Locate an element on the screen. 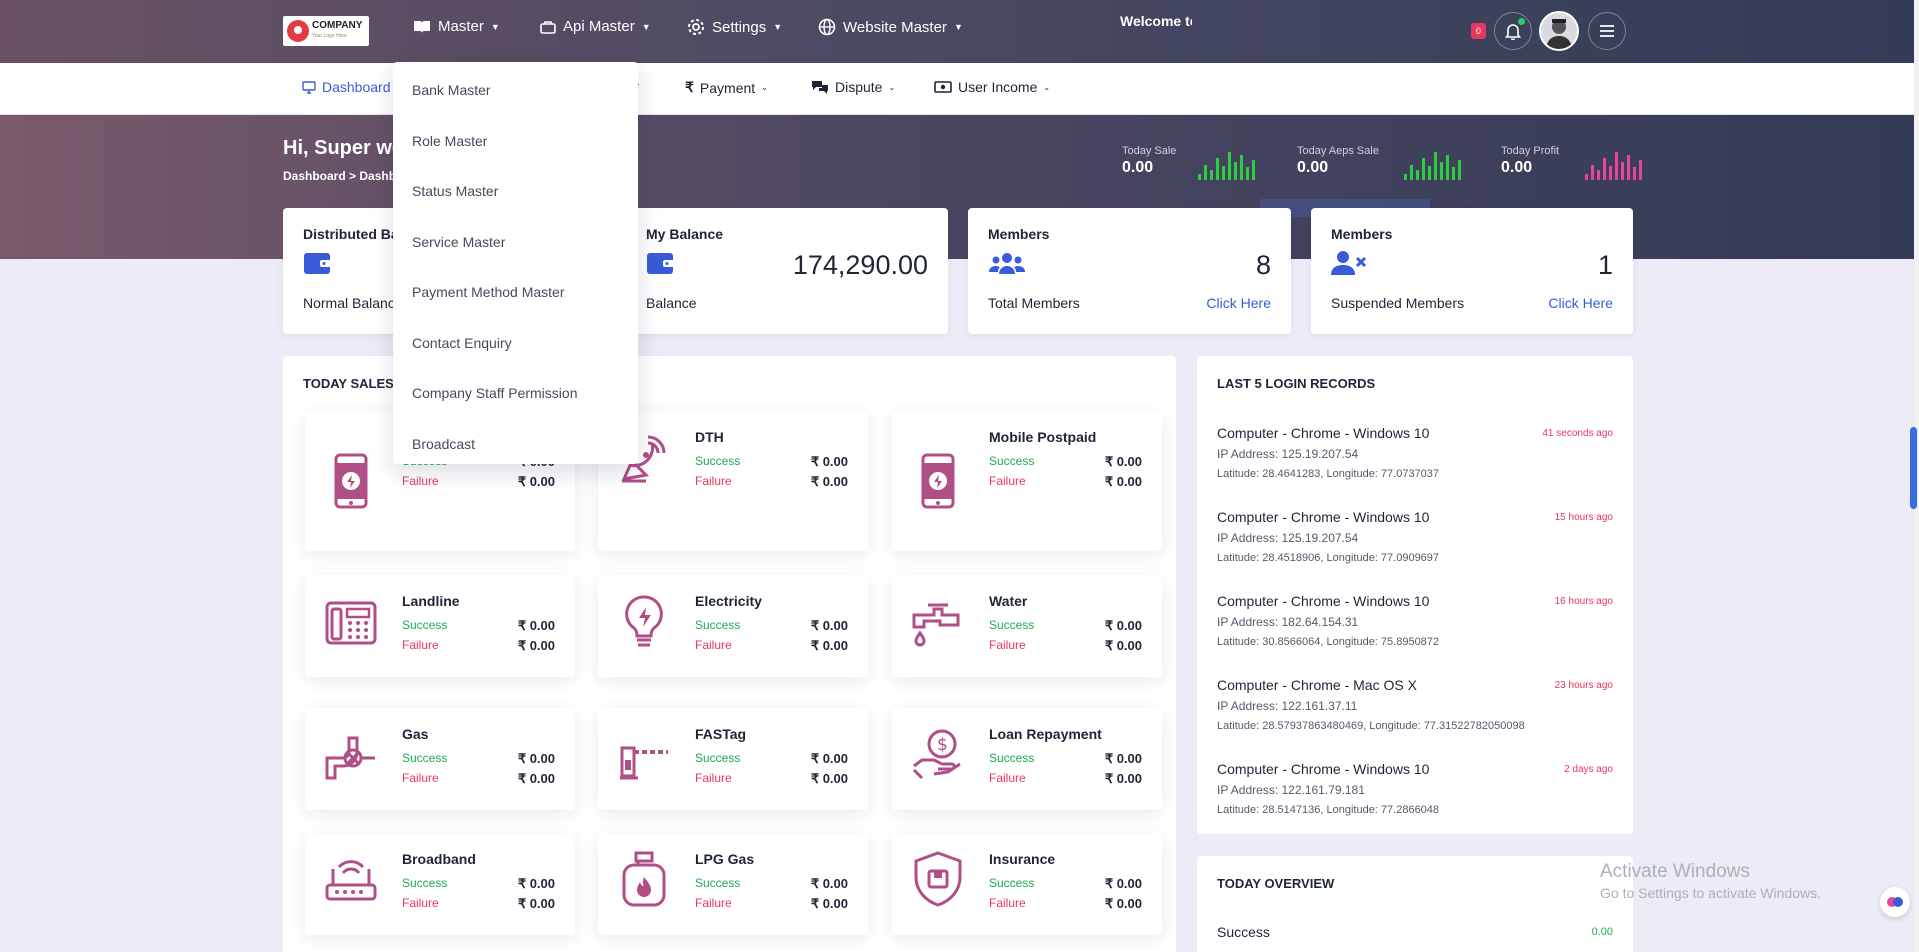 Image resolution: width=1919 pixels, height=952 pixels. master-menu-item-bank-master: Bank Master is located at coordinates (451, 90).